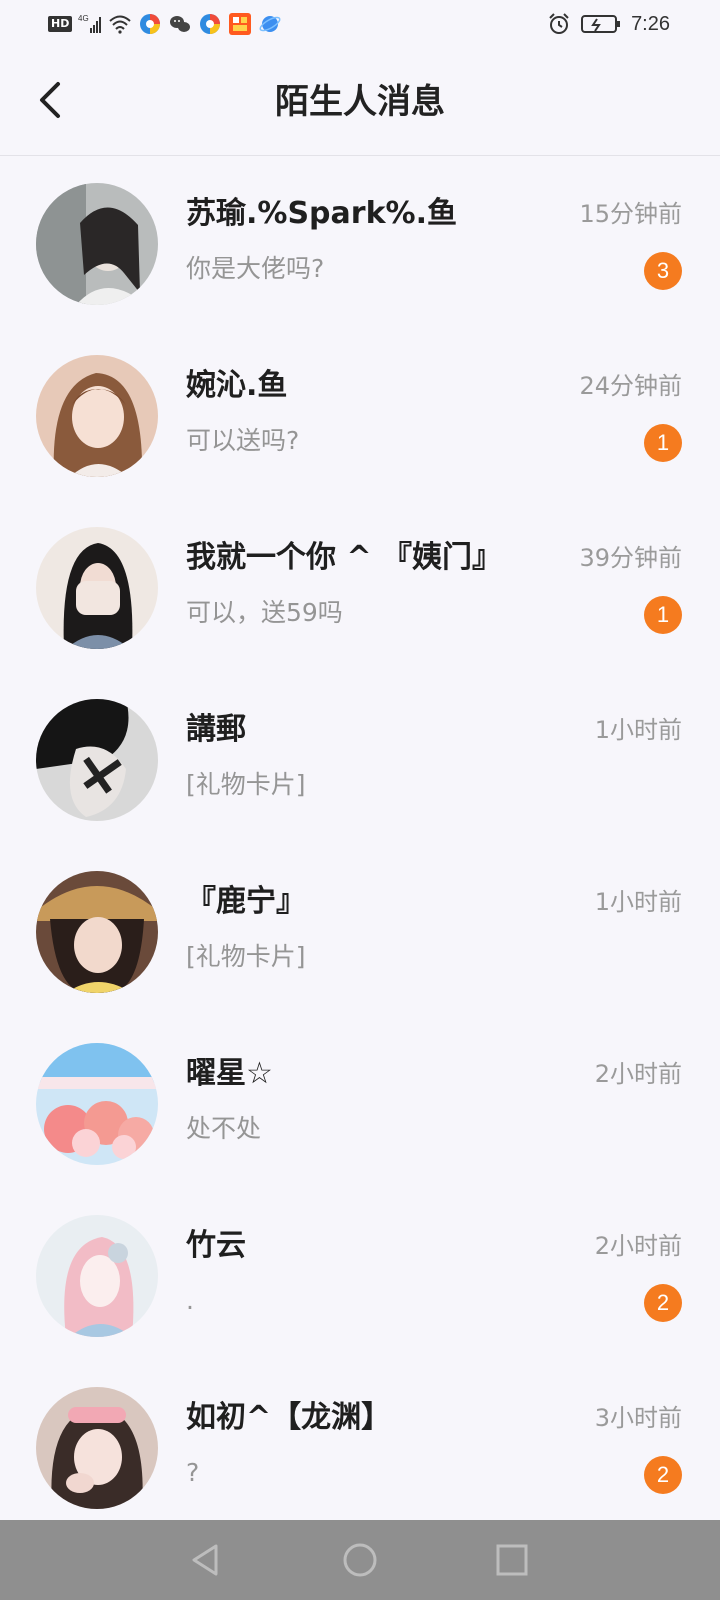  I want to click on battery-icon, so click(601, 24).